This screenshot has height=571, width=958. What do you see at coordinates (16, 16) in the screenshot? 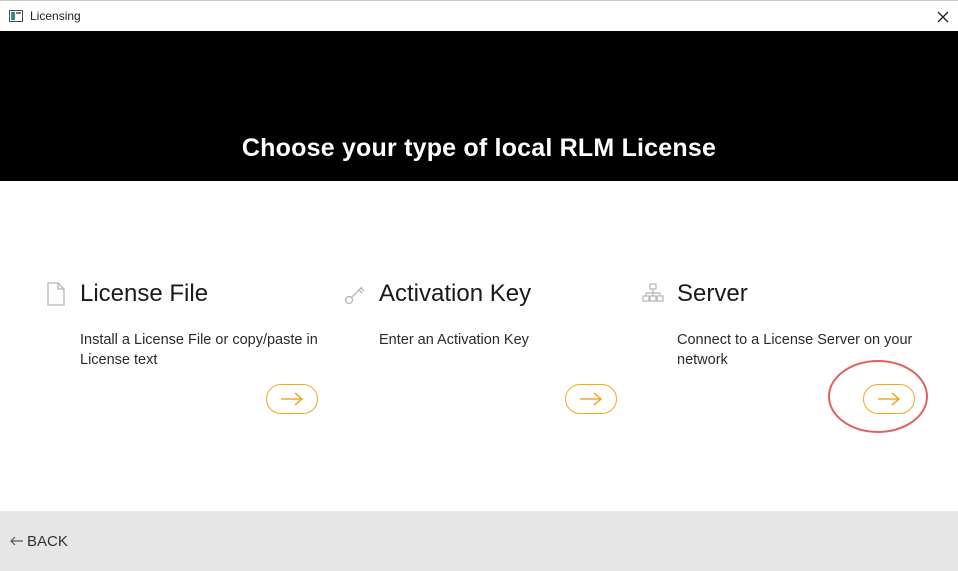
I see `app-icon` at bounding box center [16, 16].